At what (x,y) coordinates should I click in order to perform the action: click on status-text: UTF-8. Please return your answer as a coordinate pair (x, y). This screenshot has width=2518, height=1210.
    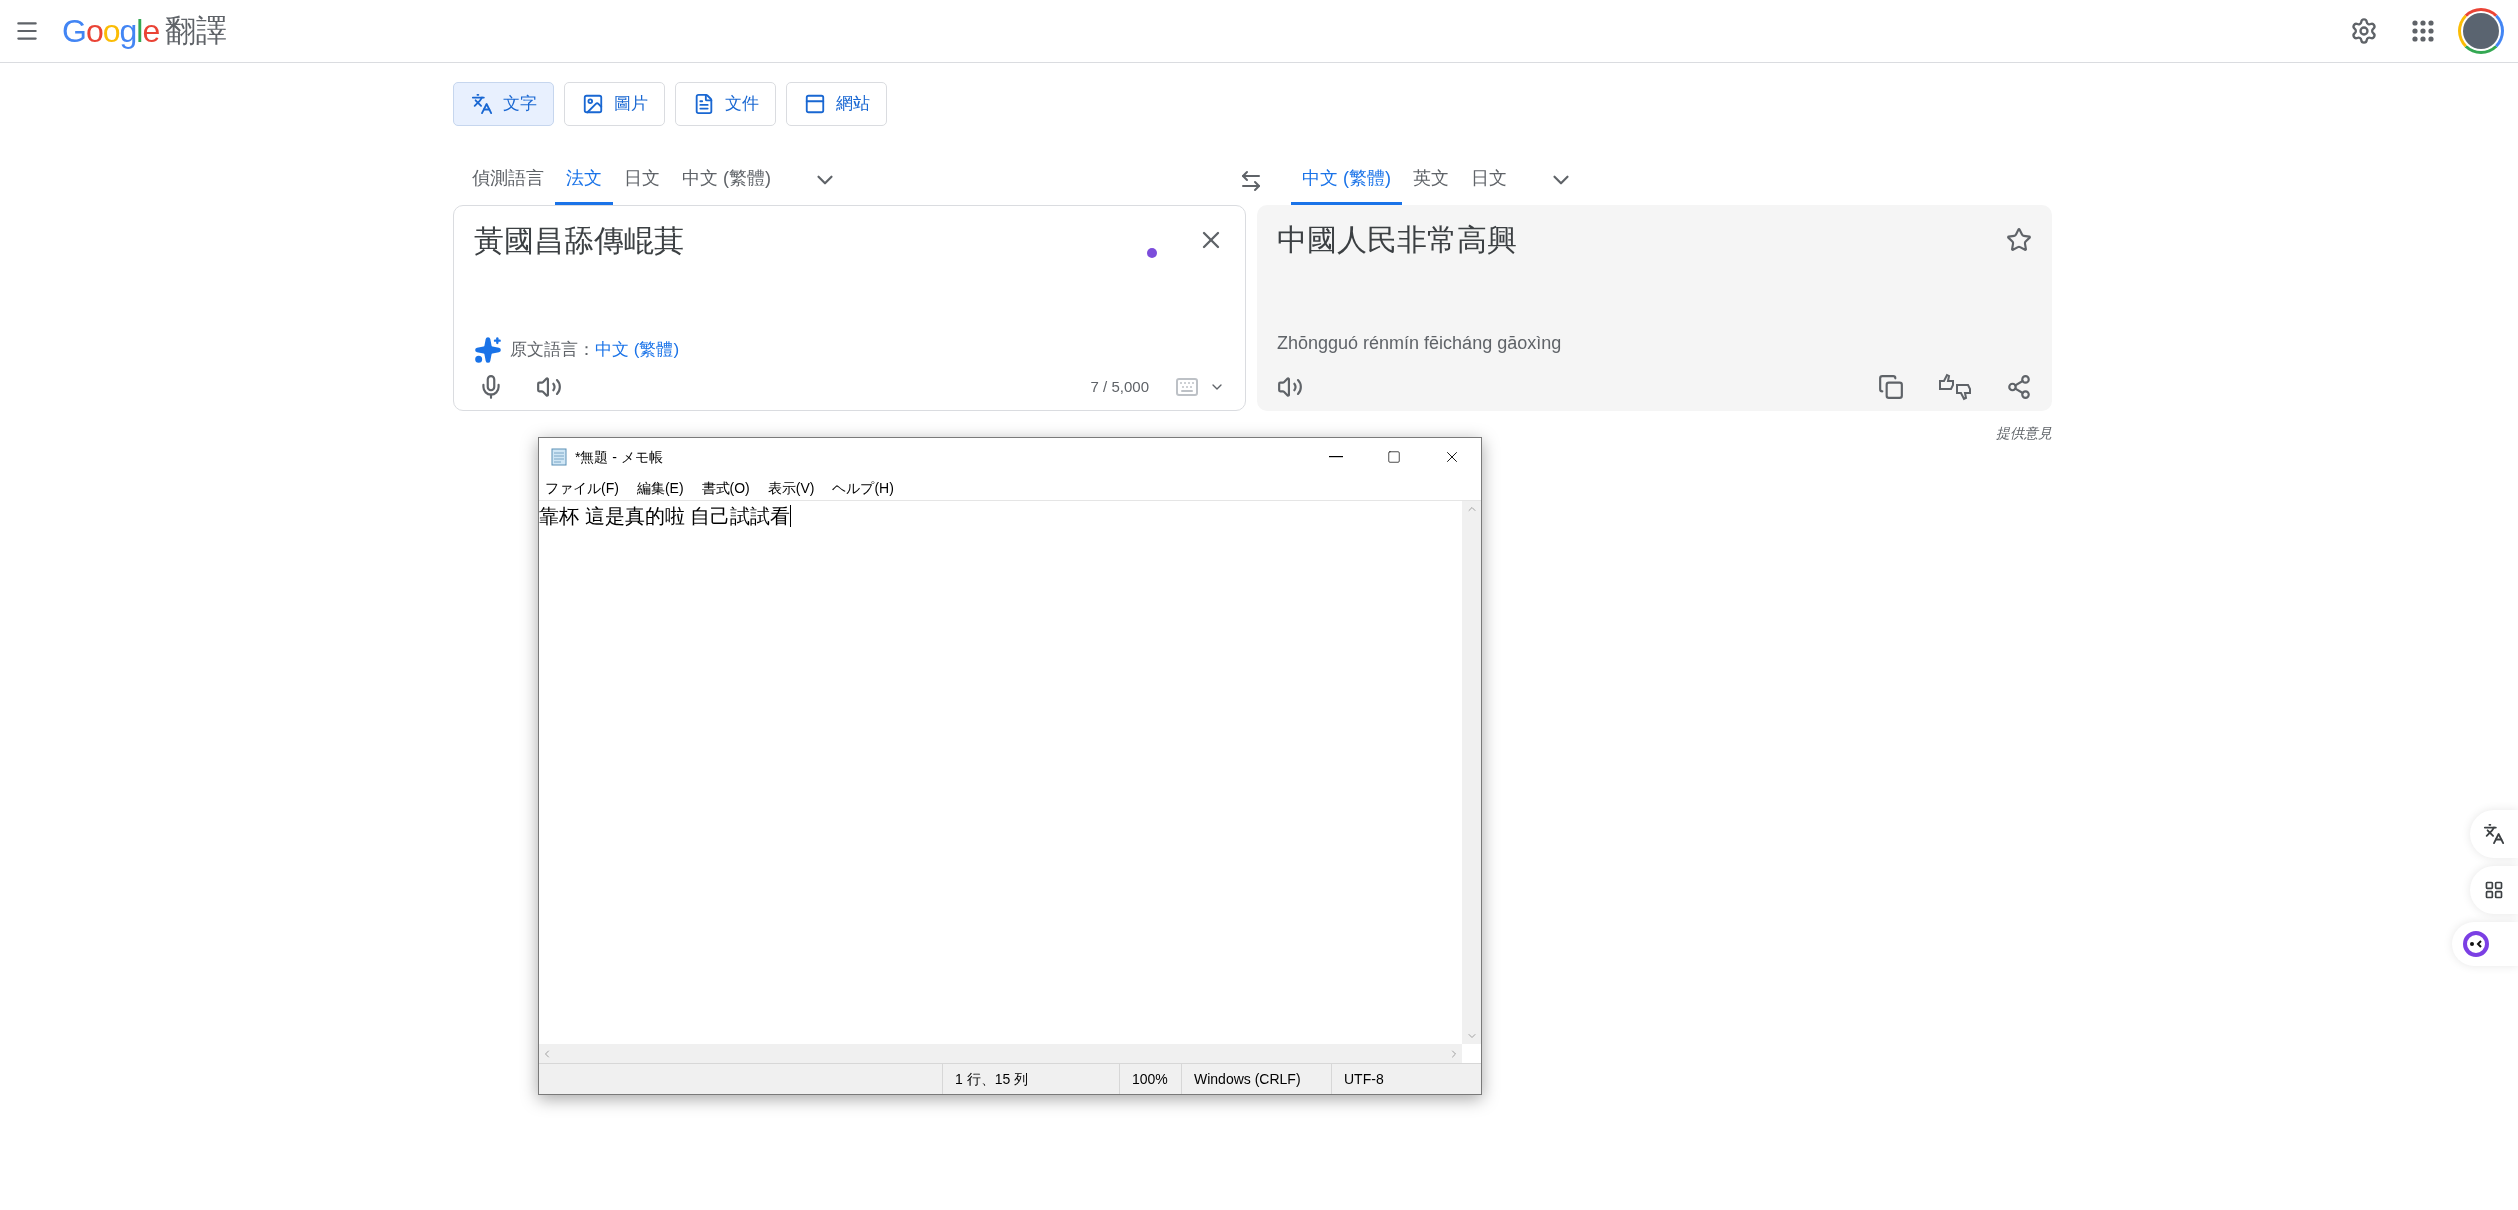
    Looking at the image, I should click on (1364, 1079).